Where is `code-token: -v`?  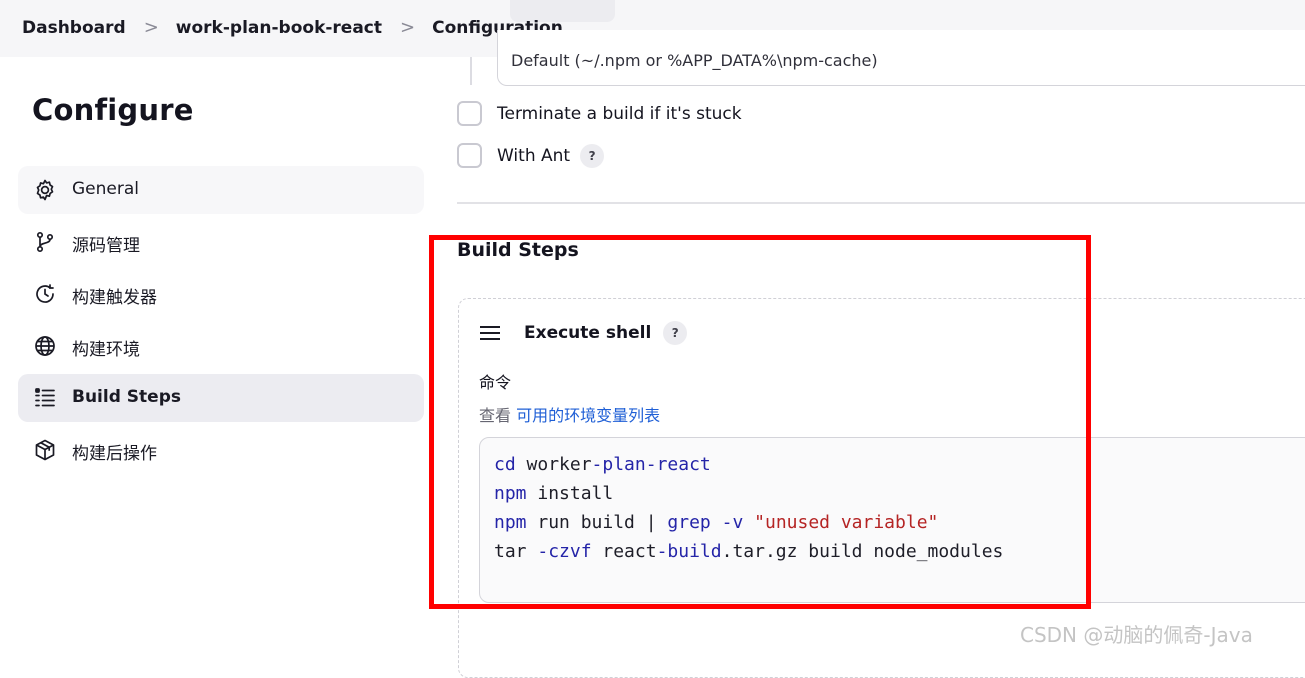
code-token: -v is located at coordinates (732, 522).